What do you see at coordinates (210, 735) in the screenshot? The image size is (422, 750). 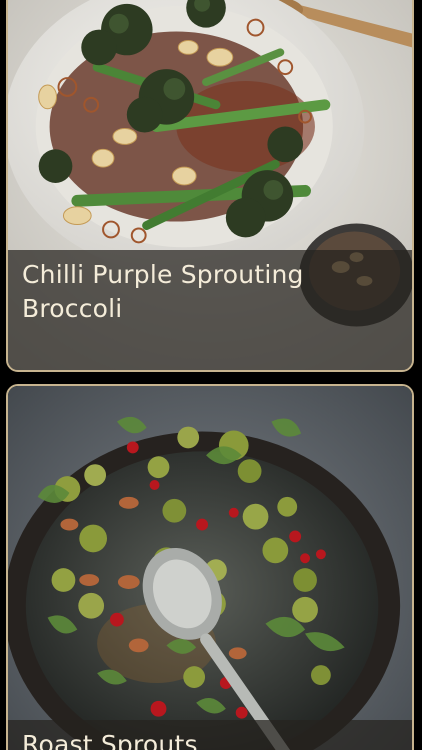 I see `recipe-title-caption: Roast Sprouts` at bounding box center [210, 735].